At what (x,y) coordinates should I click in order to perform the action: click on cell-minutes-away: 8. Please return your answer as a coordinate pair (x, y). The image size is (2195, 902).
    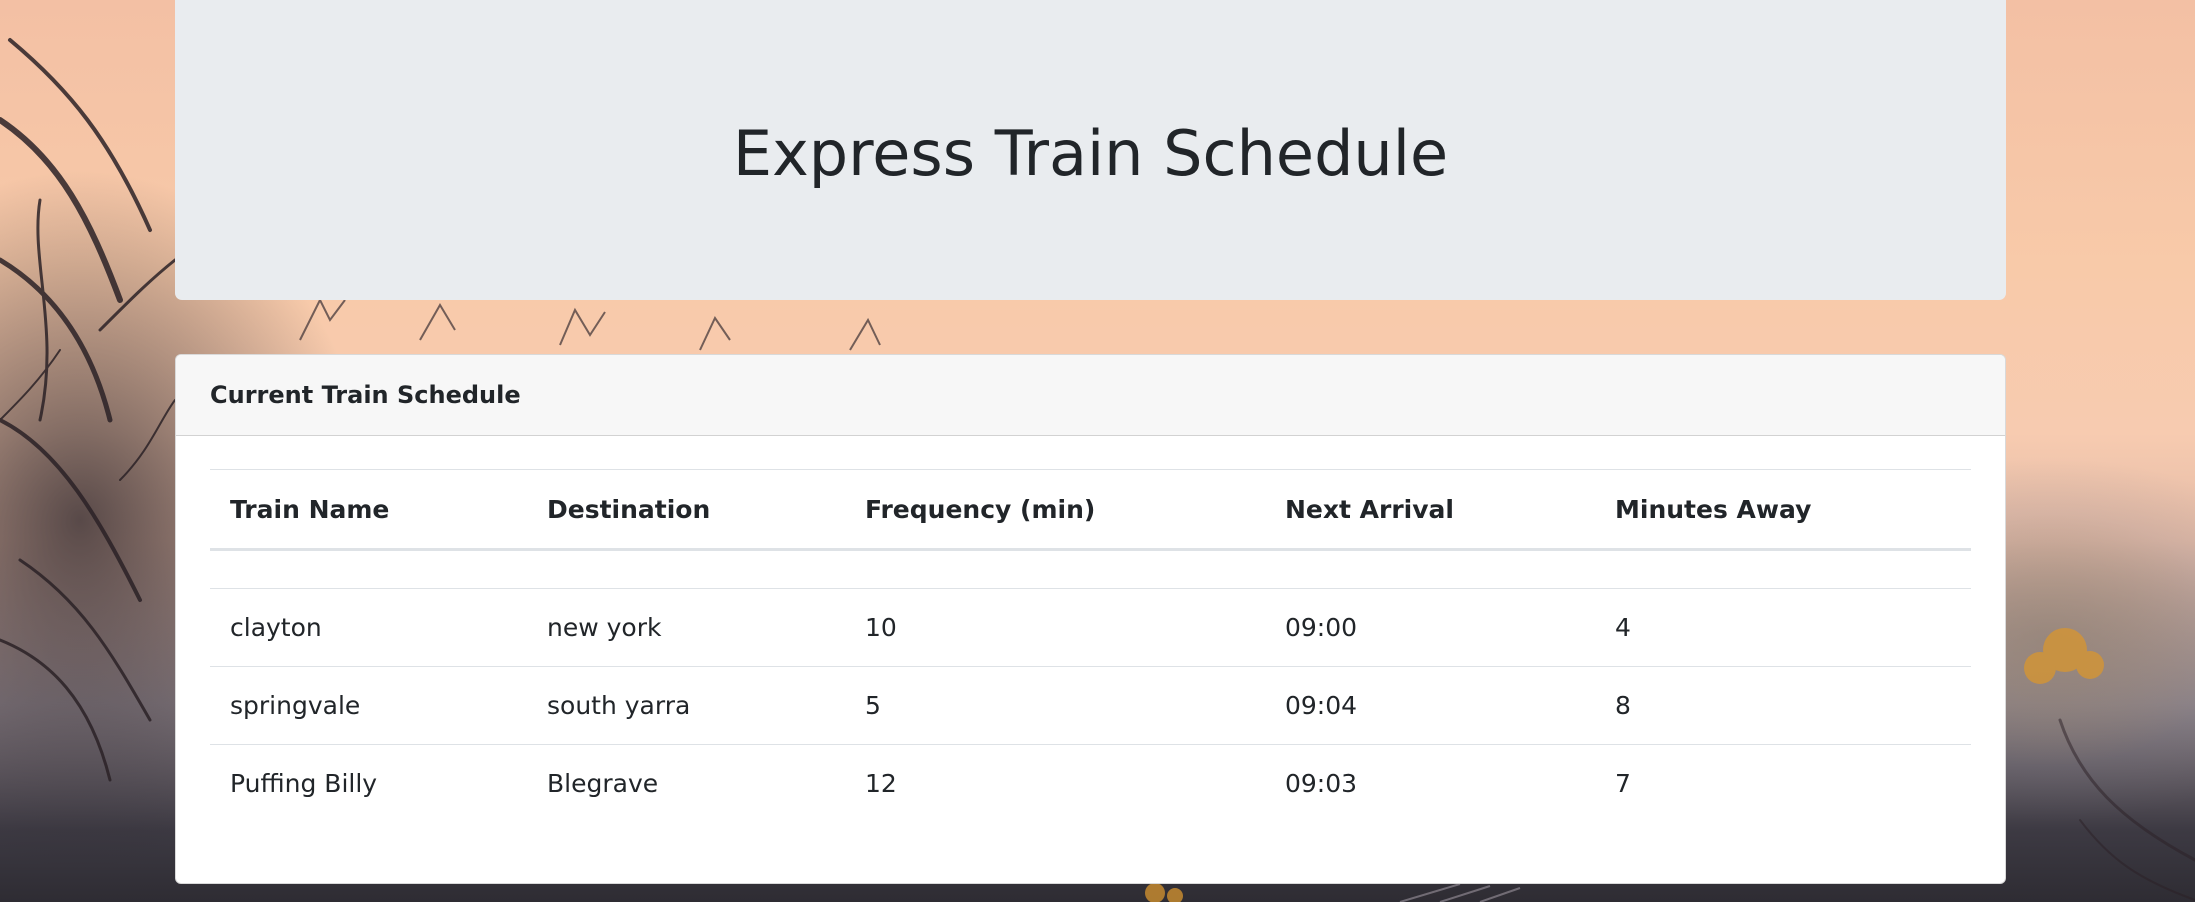
    Looking at the image, I should click on (1623, 705).